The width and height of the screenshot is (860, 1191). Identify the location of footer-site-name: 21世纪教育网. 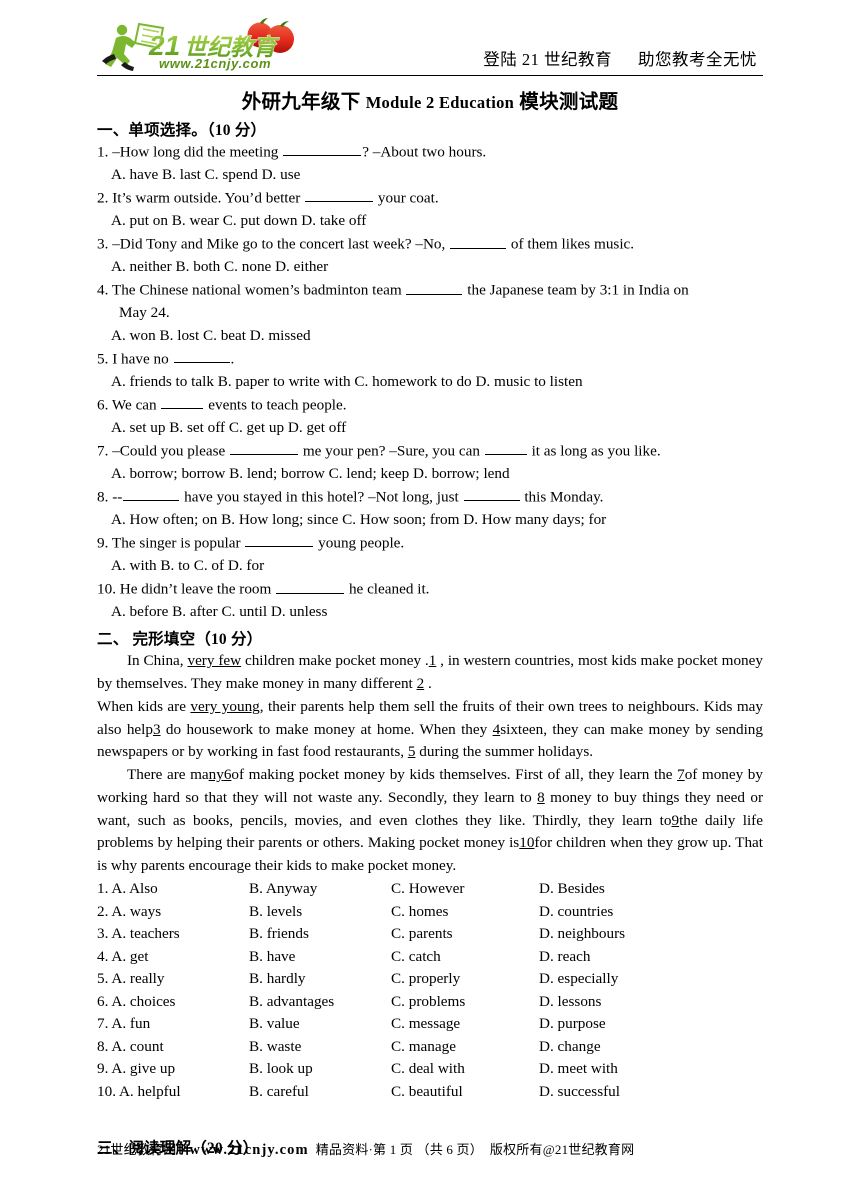
(137, 1149).